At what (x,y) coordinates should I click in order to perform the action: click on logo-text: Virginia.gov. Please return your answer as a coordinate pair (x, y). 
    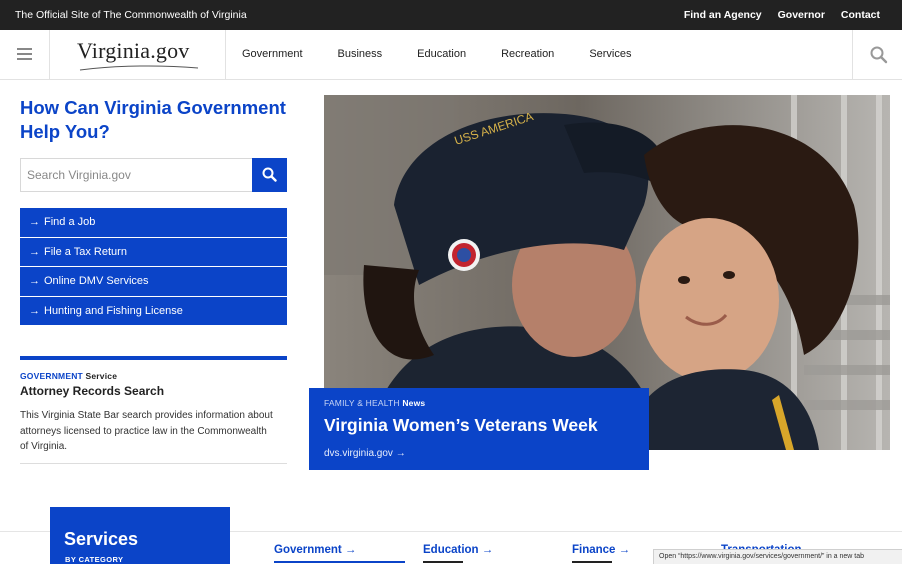
    Looking at the image, I should click on (133, 50).